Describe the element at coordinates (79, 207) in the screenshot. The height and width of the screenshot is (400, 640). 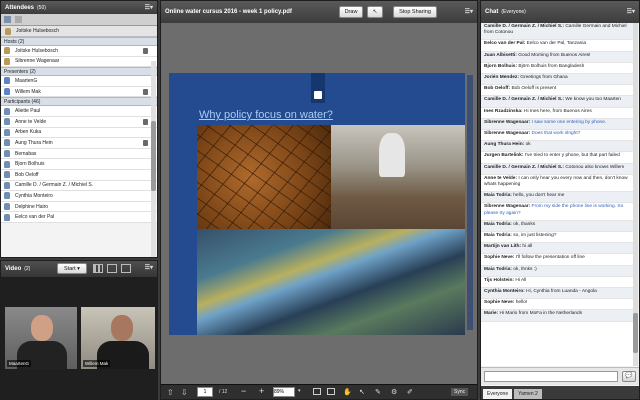
I see `participant-row: Delphine Hairo` at that location.